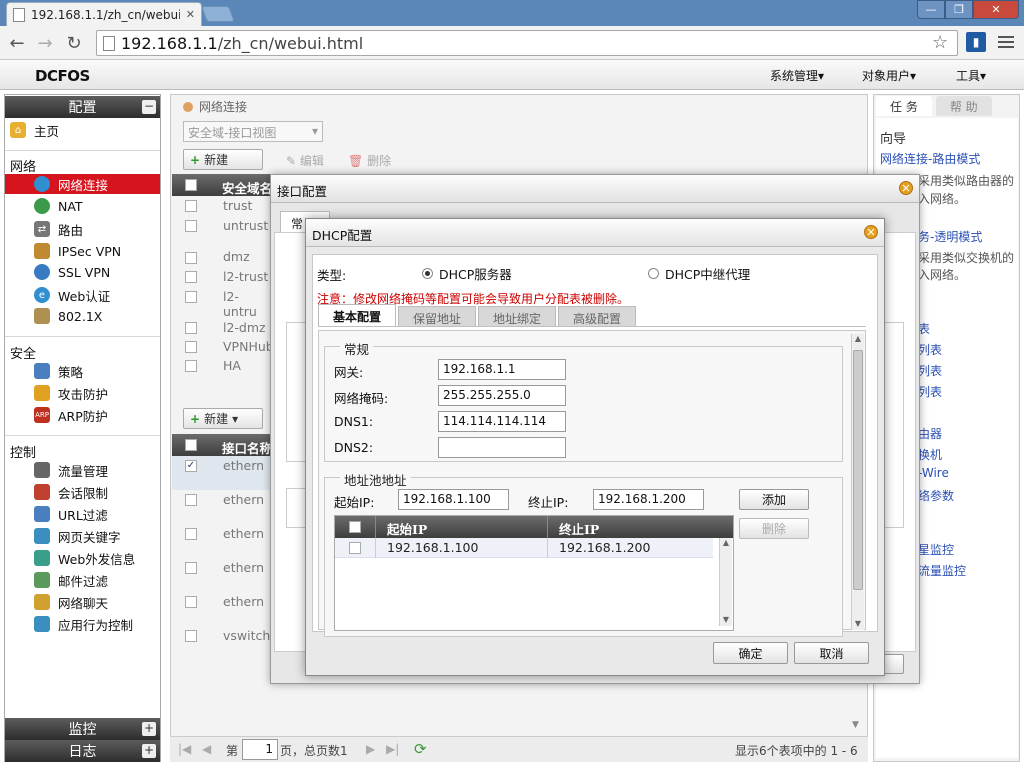  I want to click on table-row: HA, so click(232, 365).